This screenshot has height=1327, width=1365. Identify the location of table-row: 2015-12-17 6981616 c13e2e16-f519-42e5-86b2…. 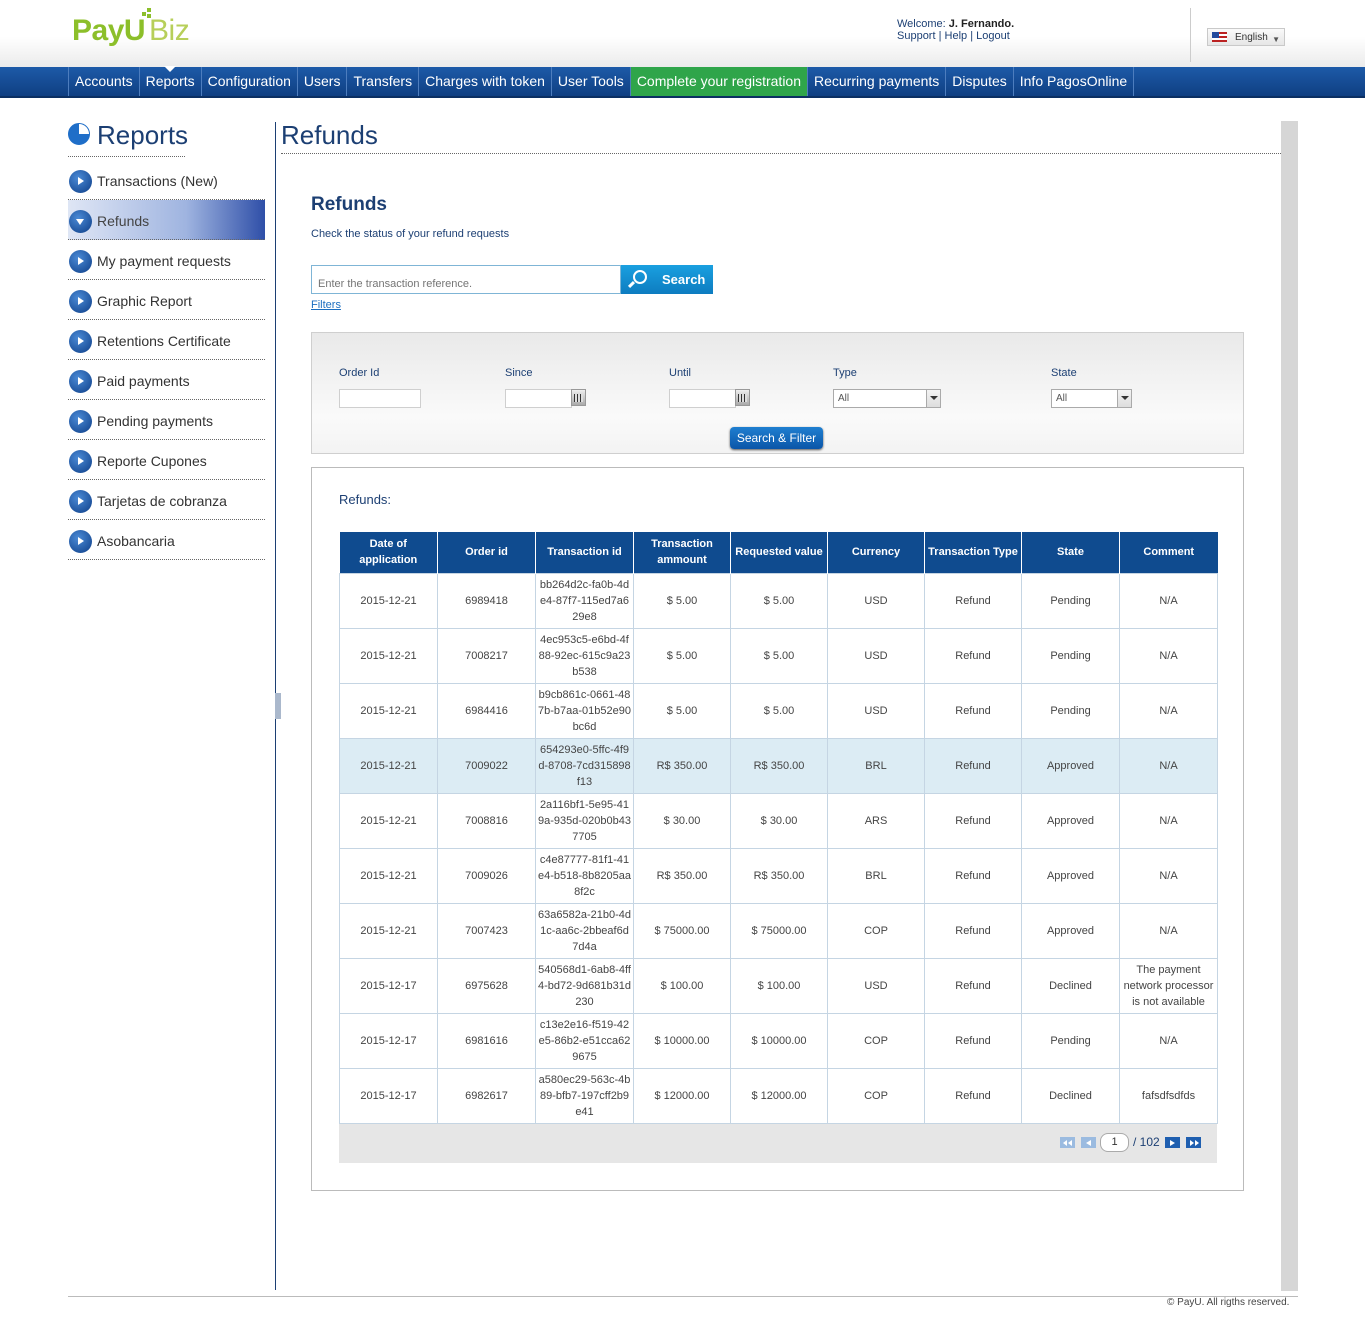
(778, 1040).